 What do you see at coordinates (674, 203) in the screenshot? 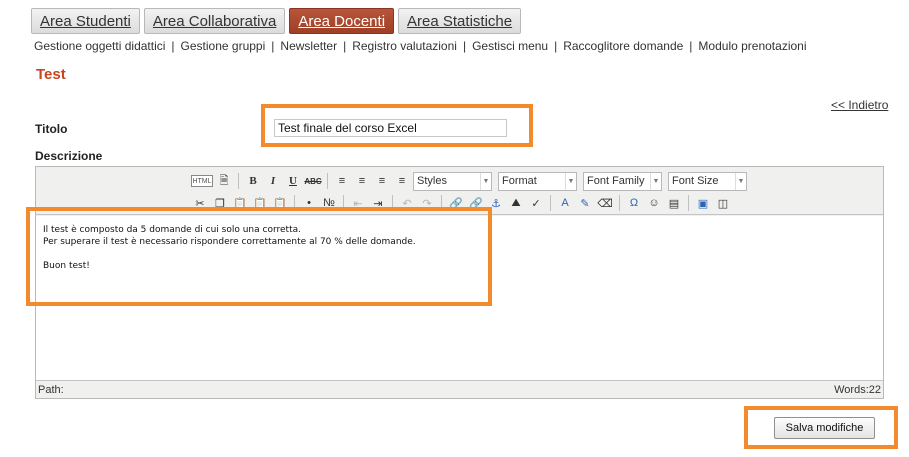
I see `media-icon: ▤` at bounding box center [674, 203].